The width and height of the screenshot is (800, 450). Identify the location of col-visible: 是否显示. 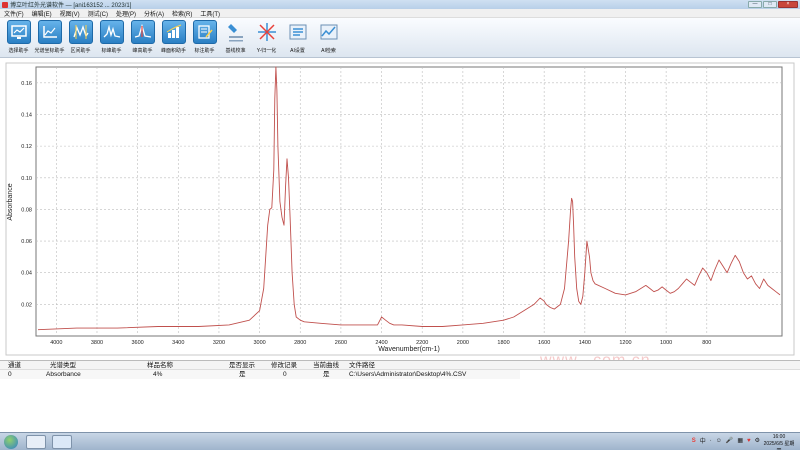
(242, 365).